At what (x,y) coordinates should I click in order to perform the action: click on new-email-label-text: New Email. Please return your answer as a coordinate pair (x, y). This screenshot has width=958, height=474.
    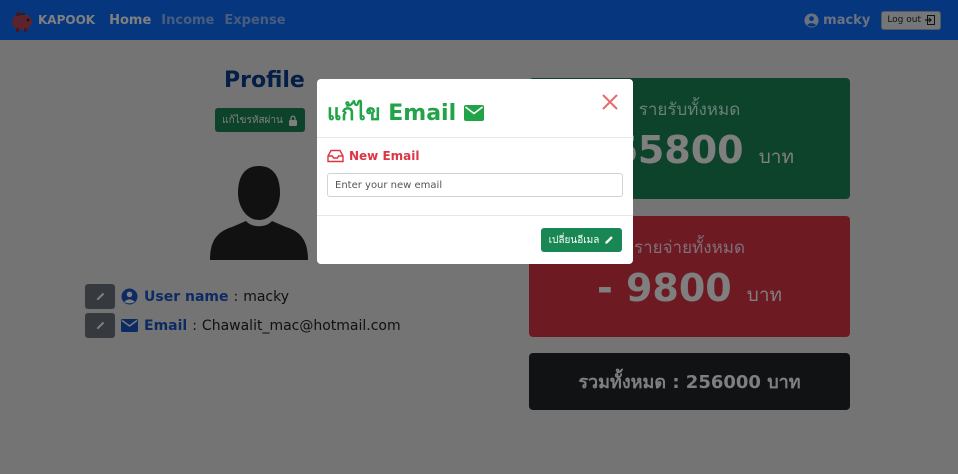
    Looking at the image, I should click on (384, 156).